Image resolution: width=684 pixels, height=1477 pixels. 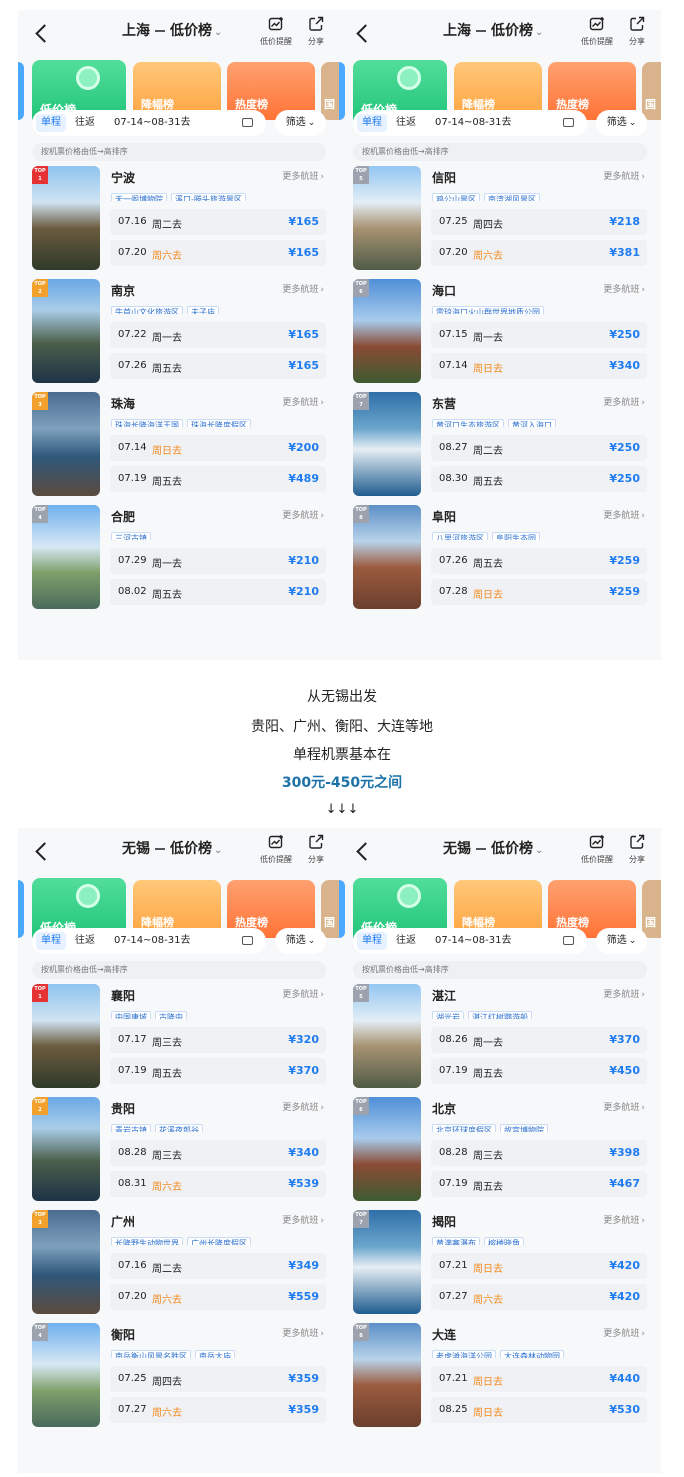 I want to click on attraction-tag: 鸡公山景区, so click(x=456, y=197).